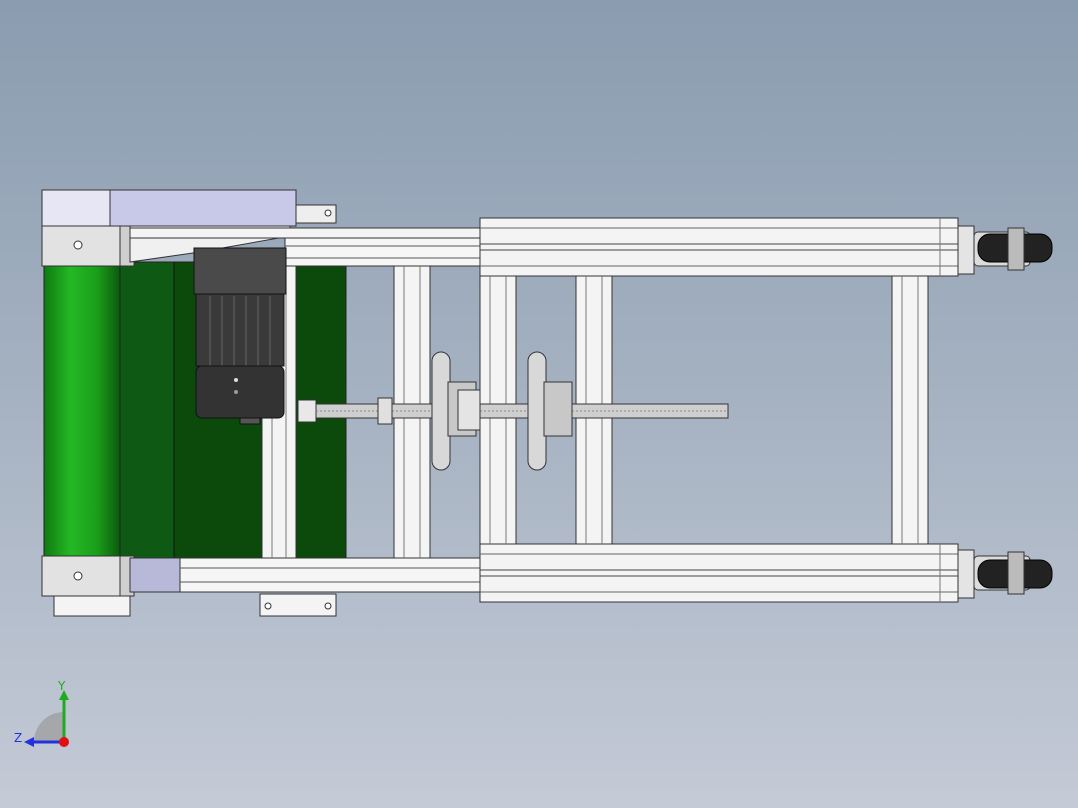  What do you see at coordinates (18, 738) in the screenshot?
I see `z-axis-label: Z` at bounding box center [18, 738].